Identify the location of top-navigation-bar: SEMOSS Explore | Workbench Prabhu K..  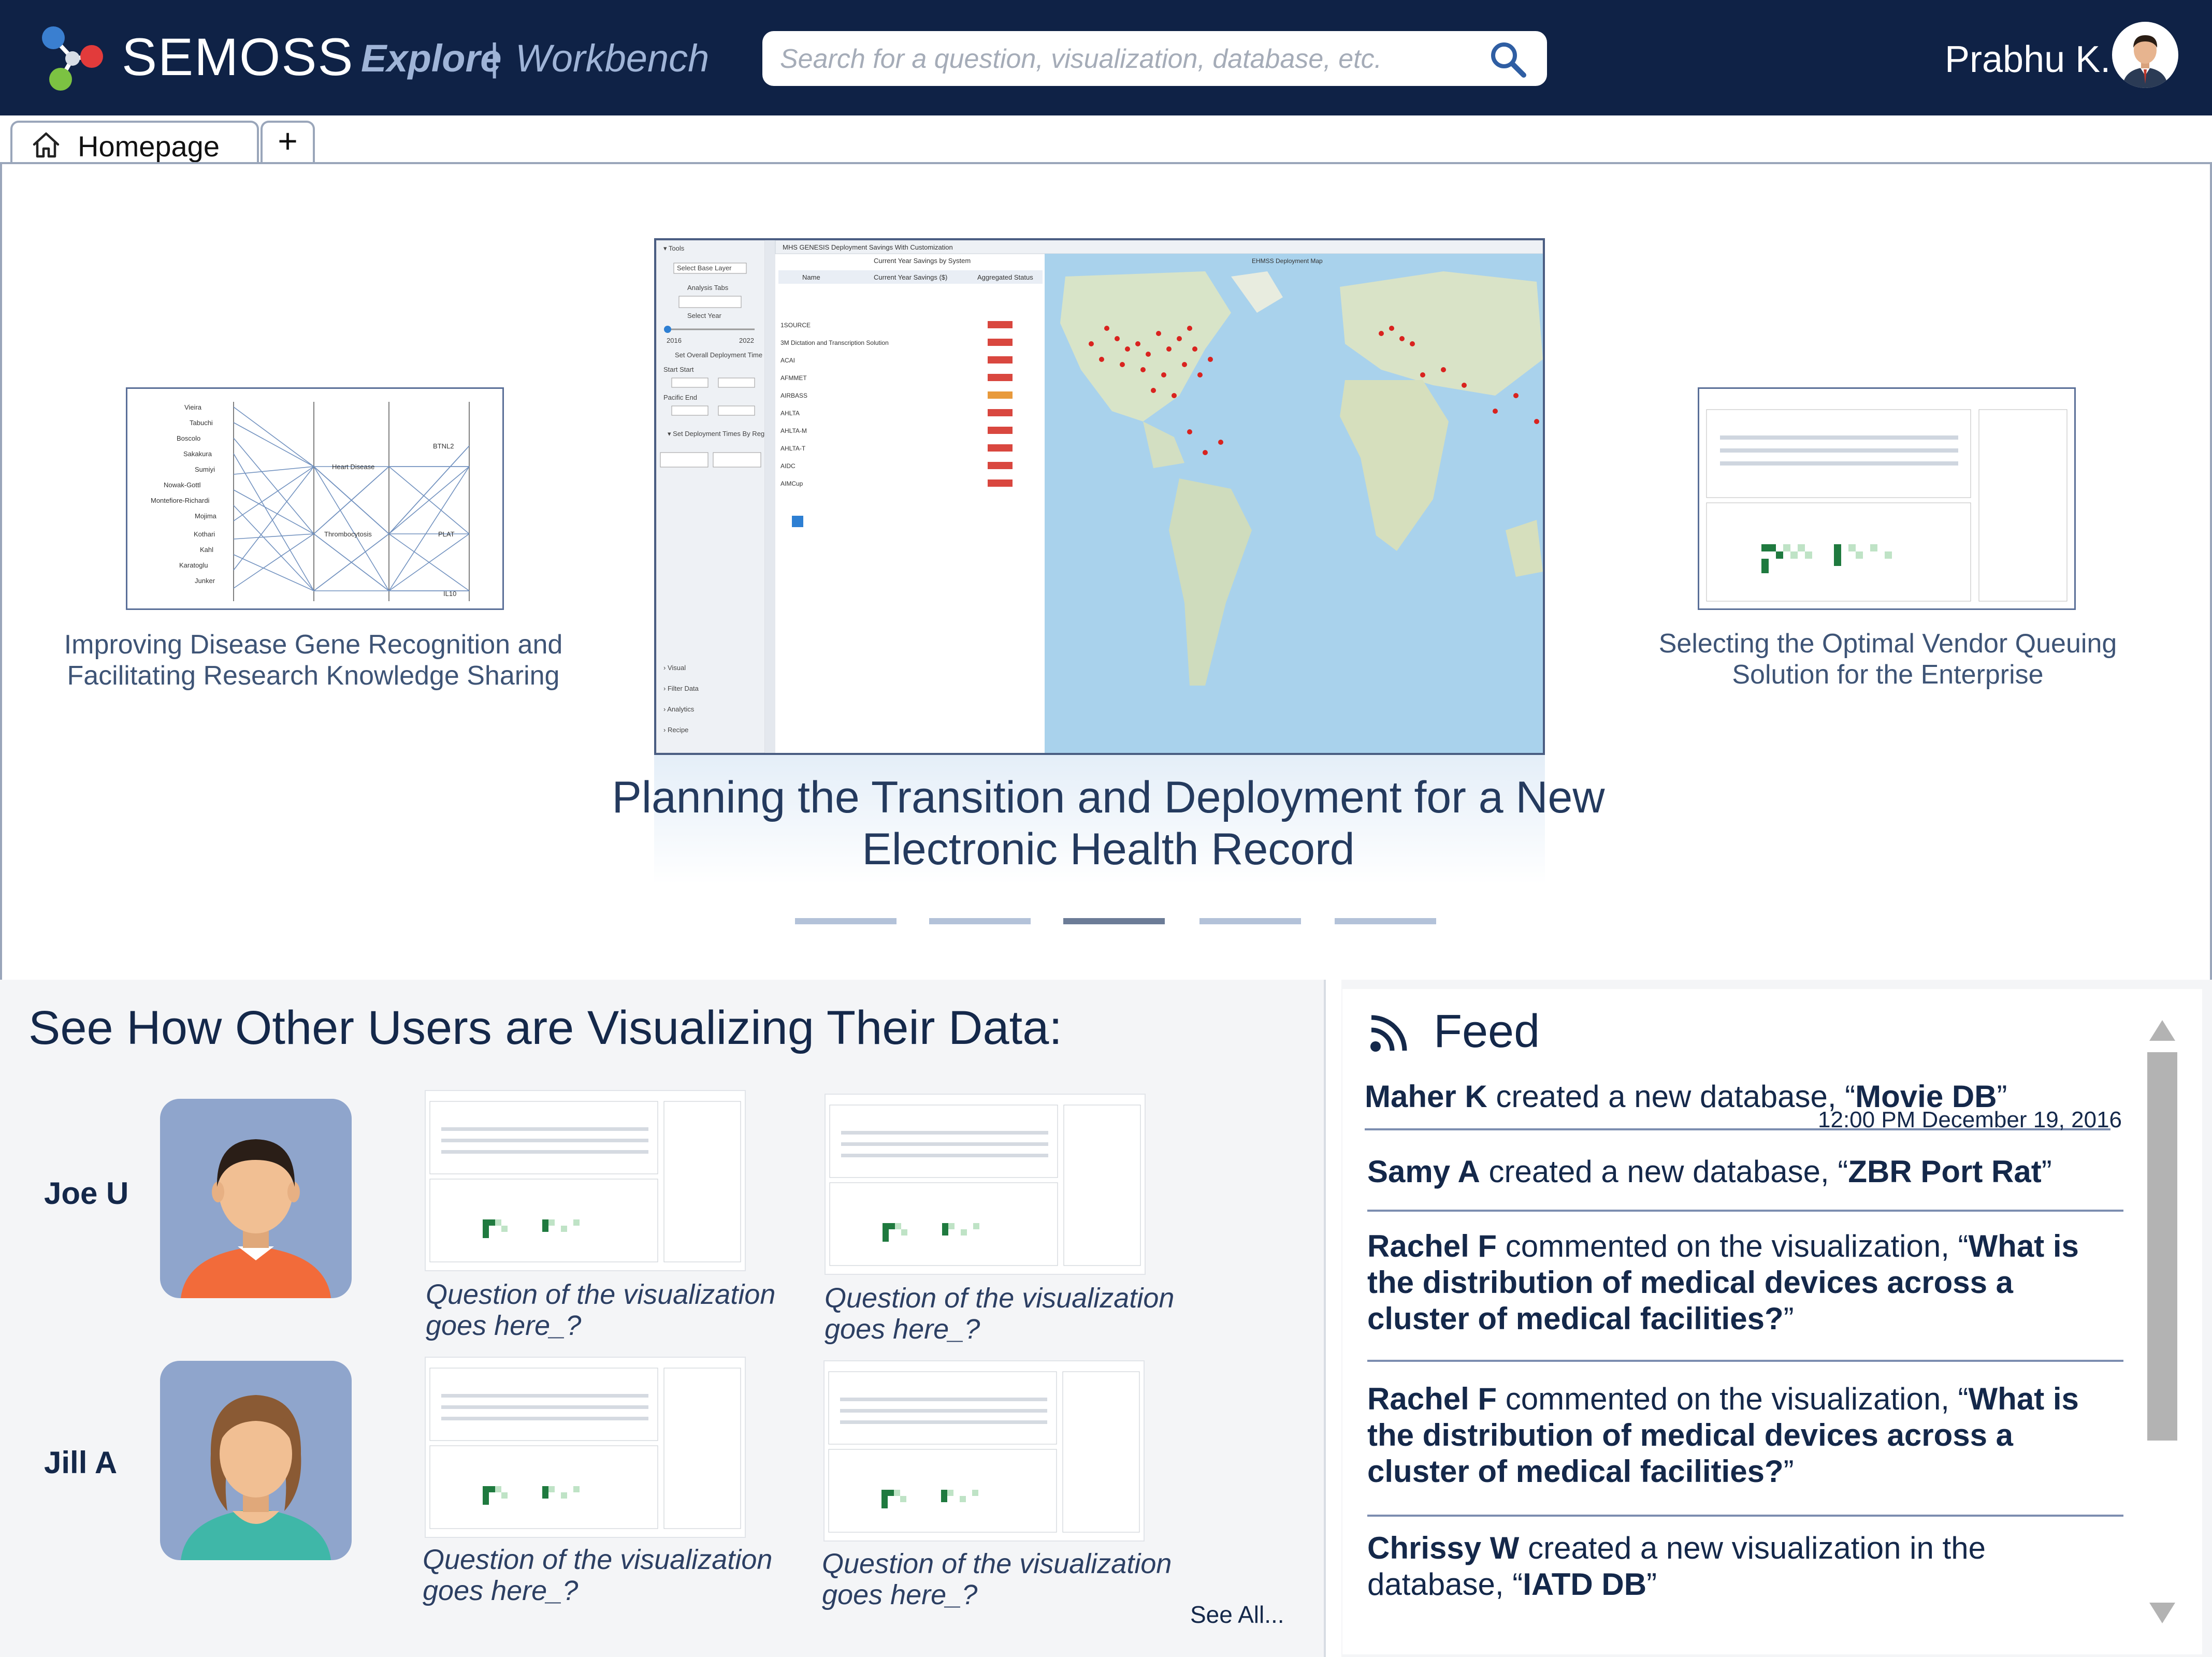
(1106, 57).